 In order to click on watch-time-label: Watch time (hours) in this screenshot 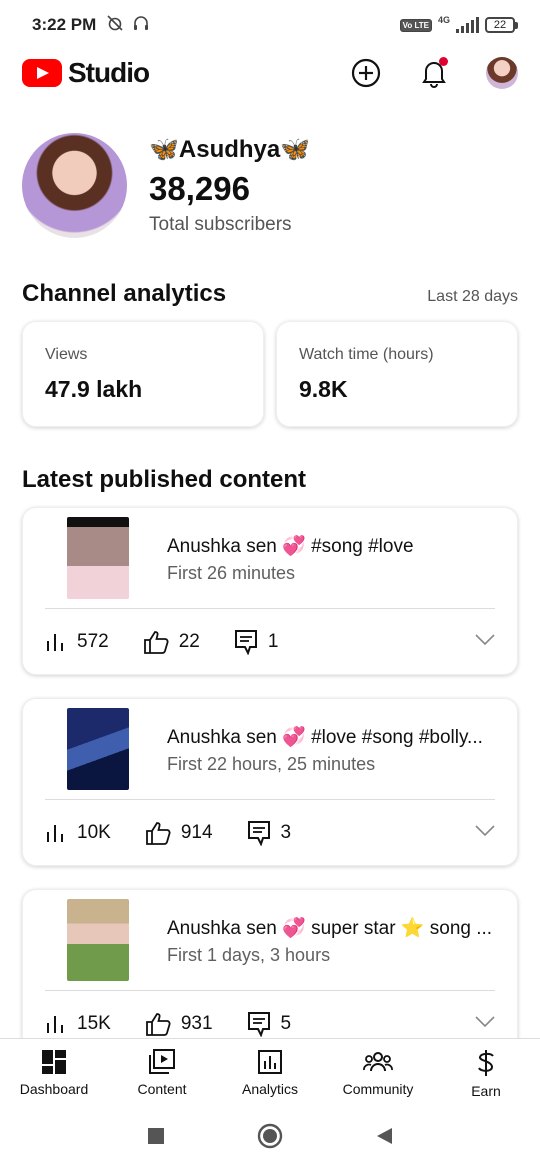, I will do `click(366, 354)`.